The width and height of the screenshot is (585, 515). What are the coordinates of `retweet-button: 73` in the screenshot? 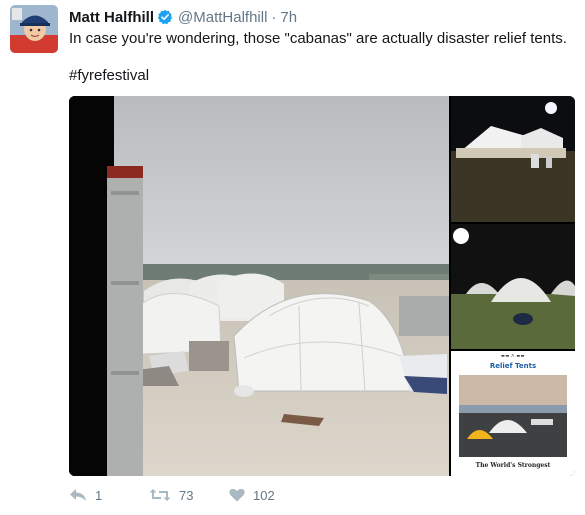 It's located at (189, 495).